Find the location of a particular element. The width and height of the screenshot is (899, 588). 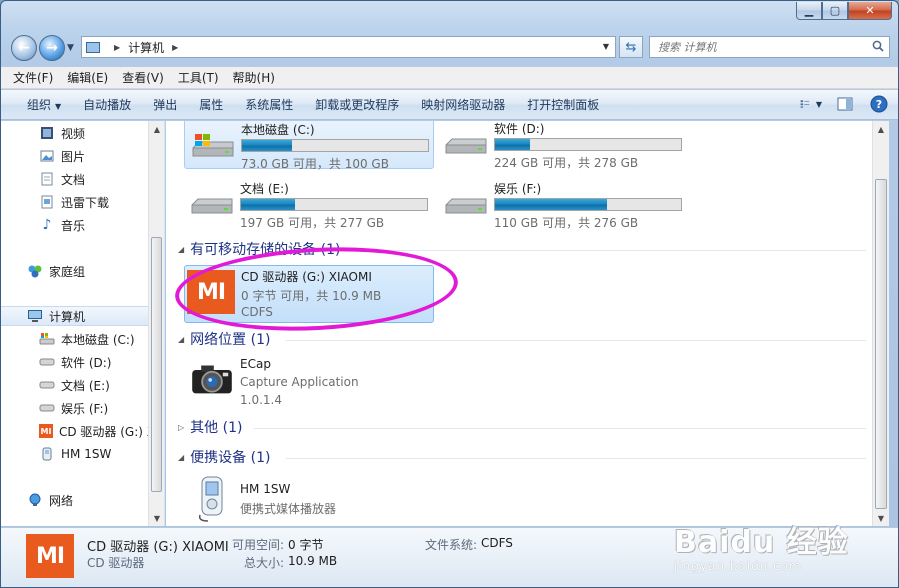

maximize-button: ▢ is located at coordinates (835, 11).